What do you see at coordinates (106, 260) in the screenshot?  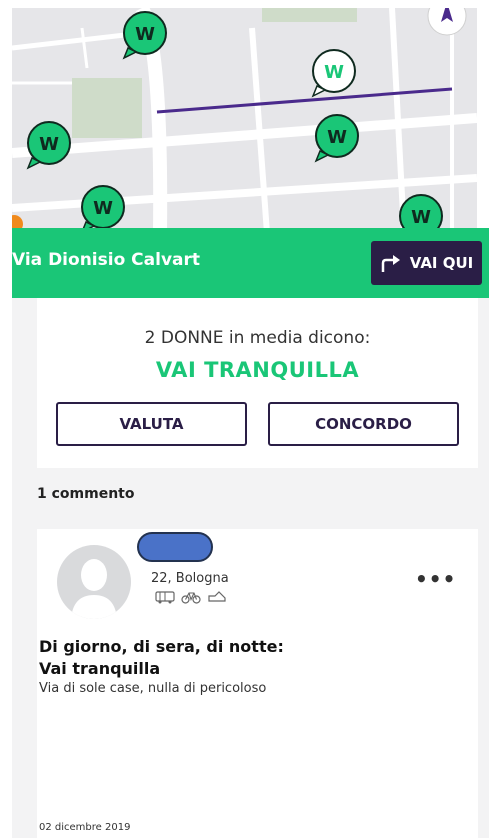 I see `street-name: Via Dionisio Calvart` at bounding box center [106, 260].